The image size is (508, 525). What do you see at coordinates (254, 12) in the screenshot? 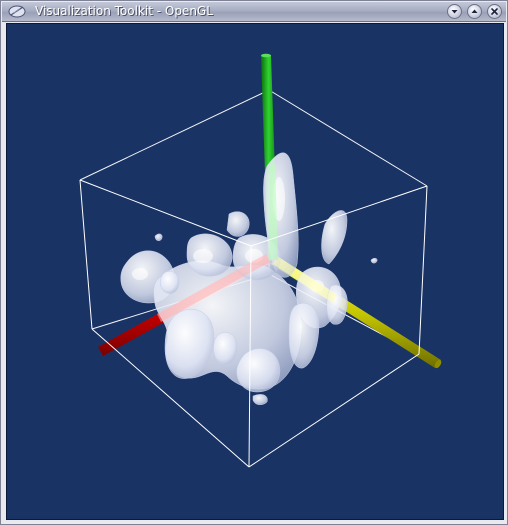
I see `title-bar: Visualization Toolkit - OpenGL` at bounding box center [254, 12].